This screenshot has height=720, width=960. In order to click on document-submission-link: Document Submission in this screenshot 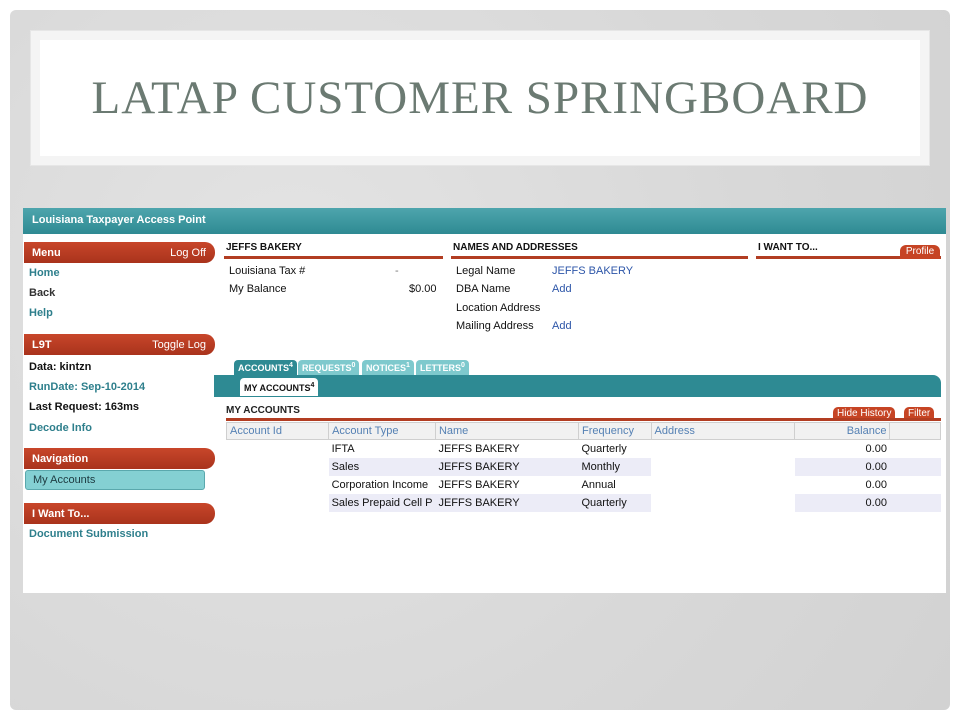, I will do `click(88, 534)`.